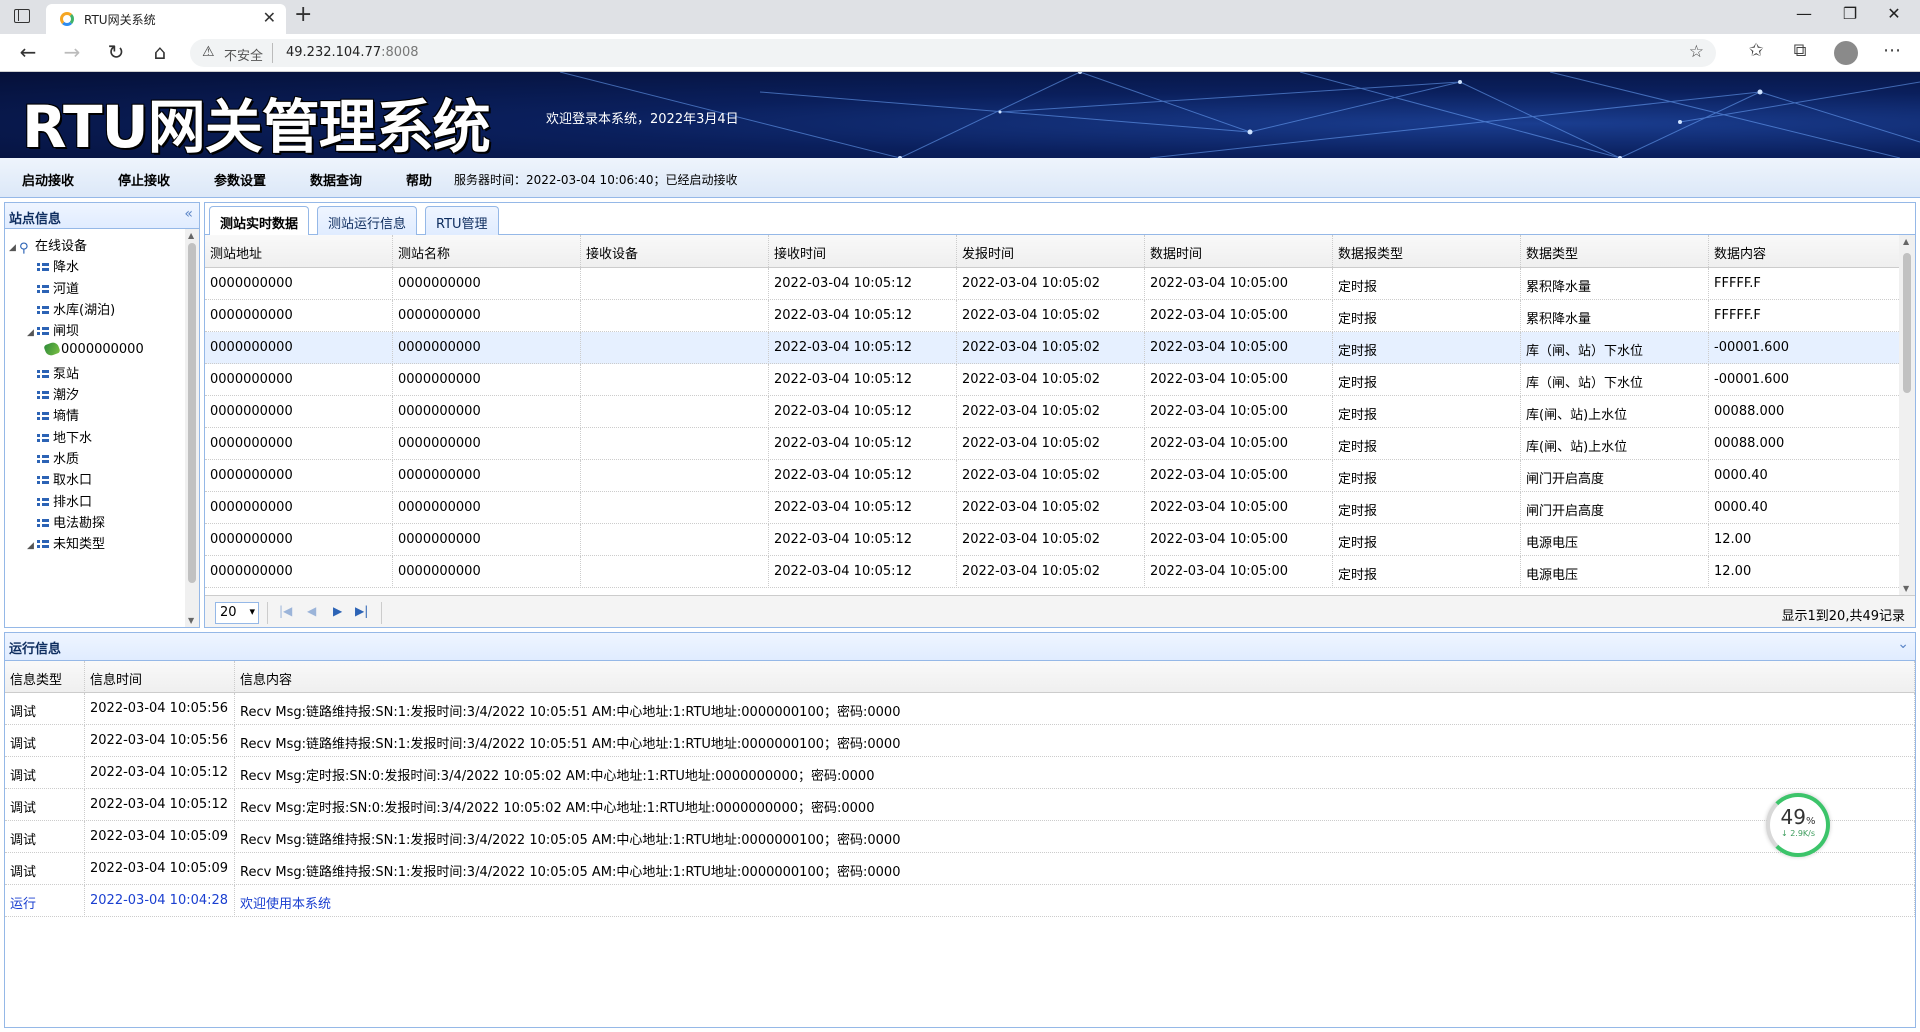  I want to click on menu-data-query: 数据查询, so click(336, 179).